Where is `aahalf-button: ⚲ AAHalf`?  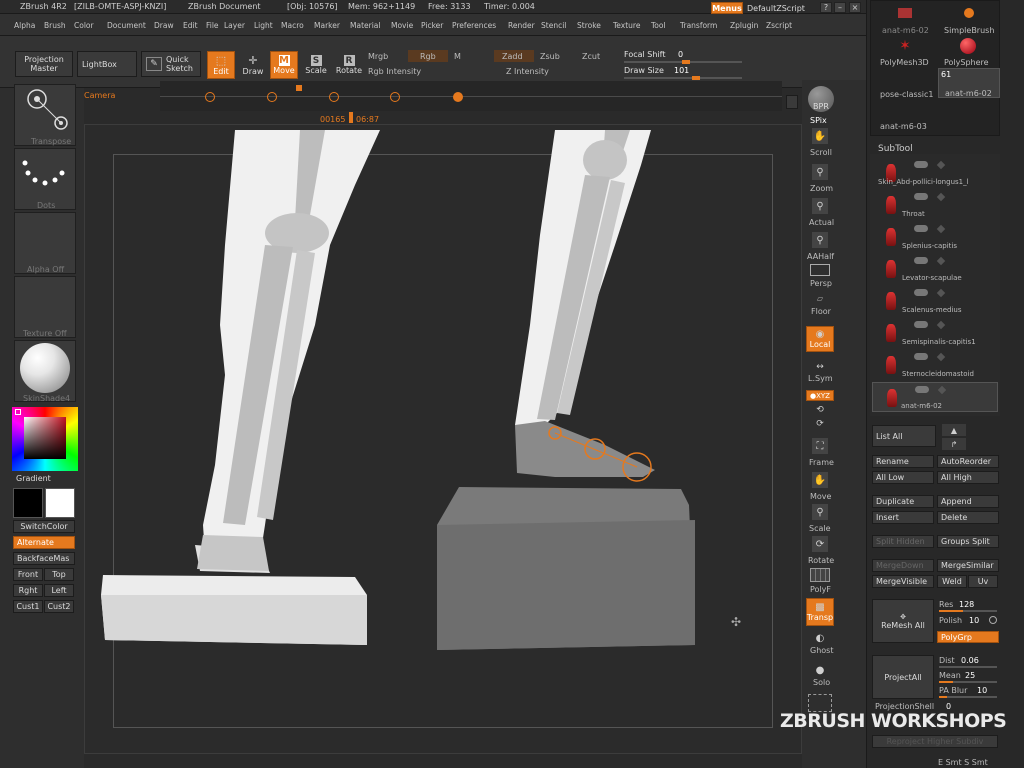 aahalf-button: ⚲ AAHalf is located at coordinates (820, 247).